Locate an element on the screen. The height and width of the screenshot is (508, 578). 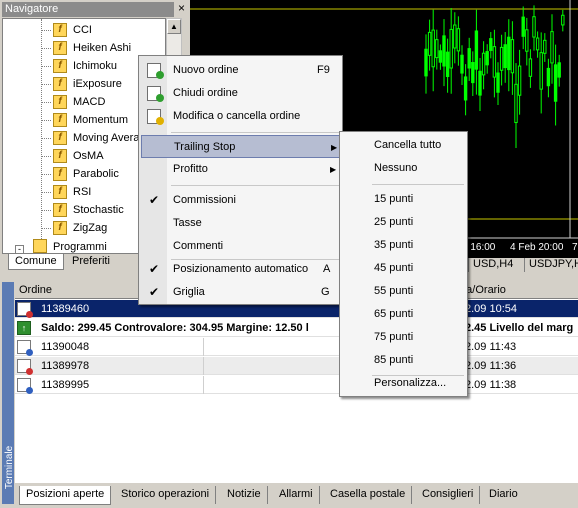
tree-item-label: CCI is located at coordinates (82, 30).